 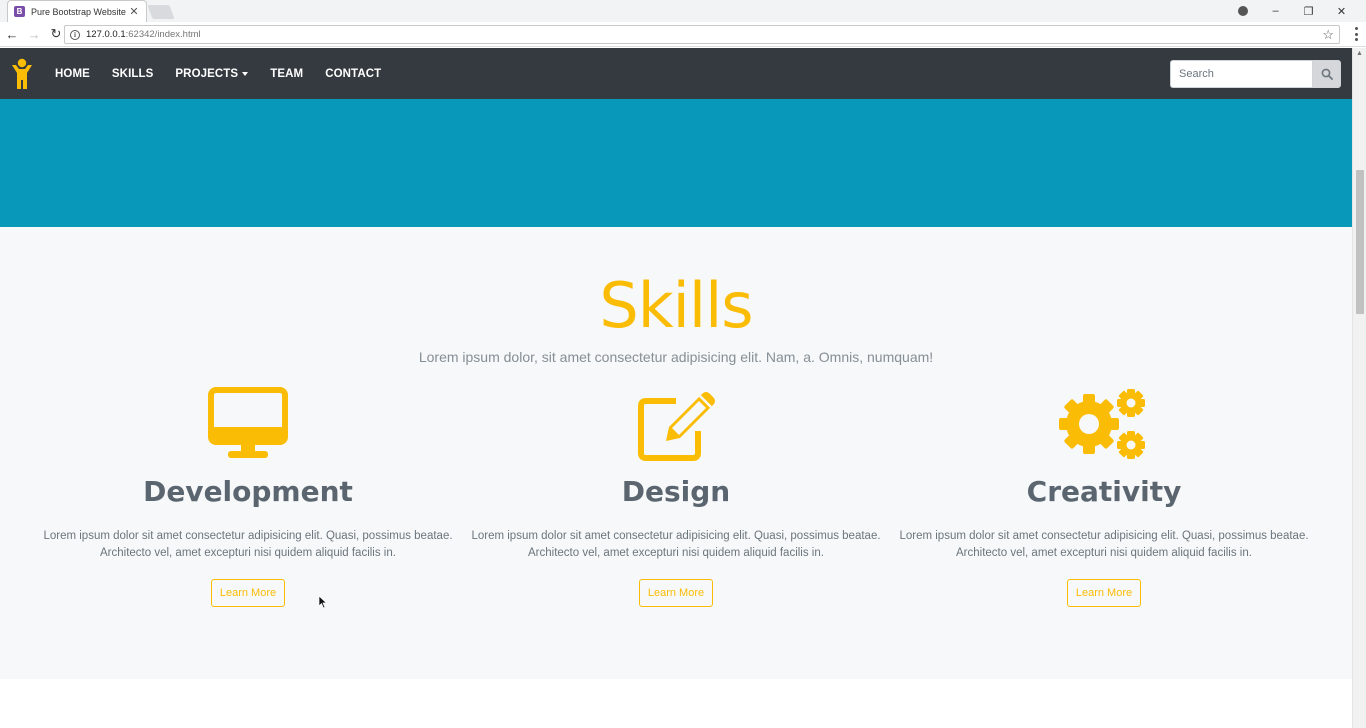 I want to click on reload-button: ↻, so click(x=56, y=34).